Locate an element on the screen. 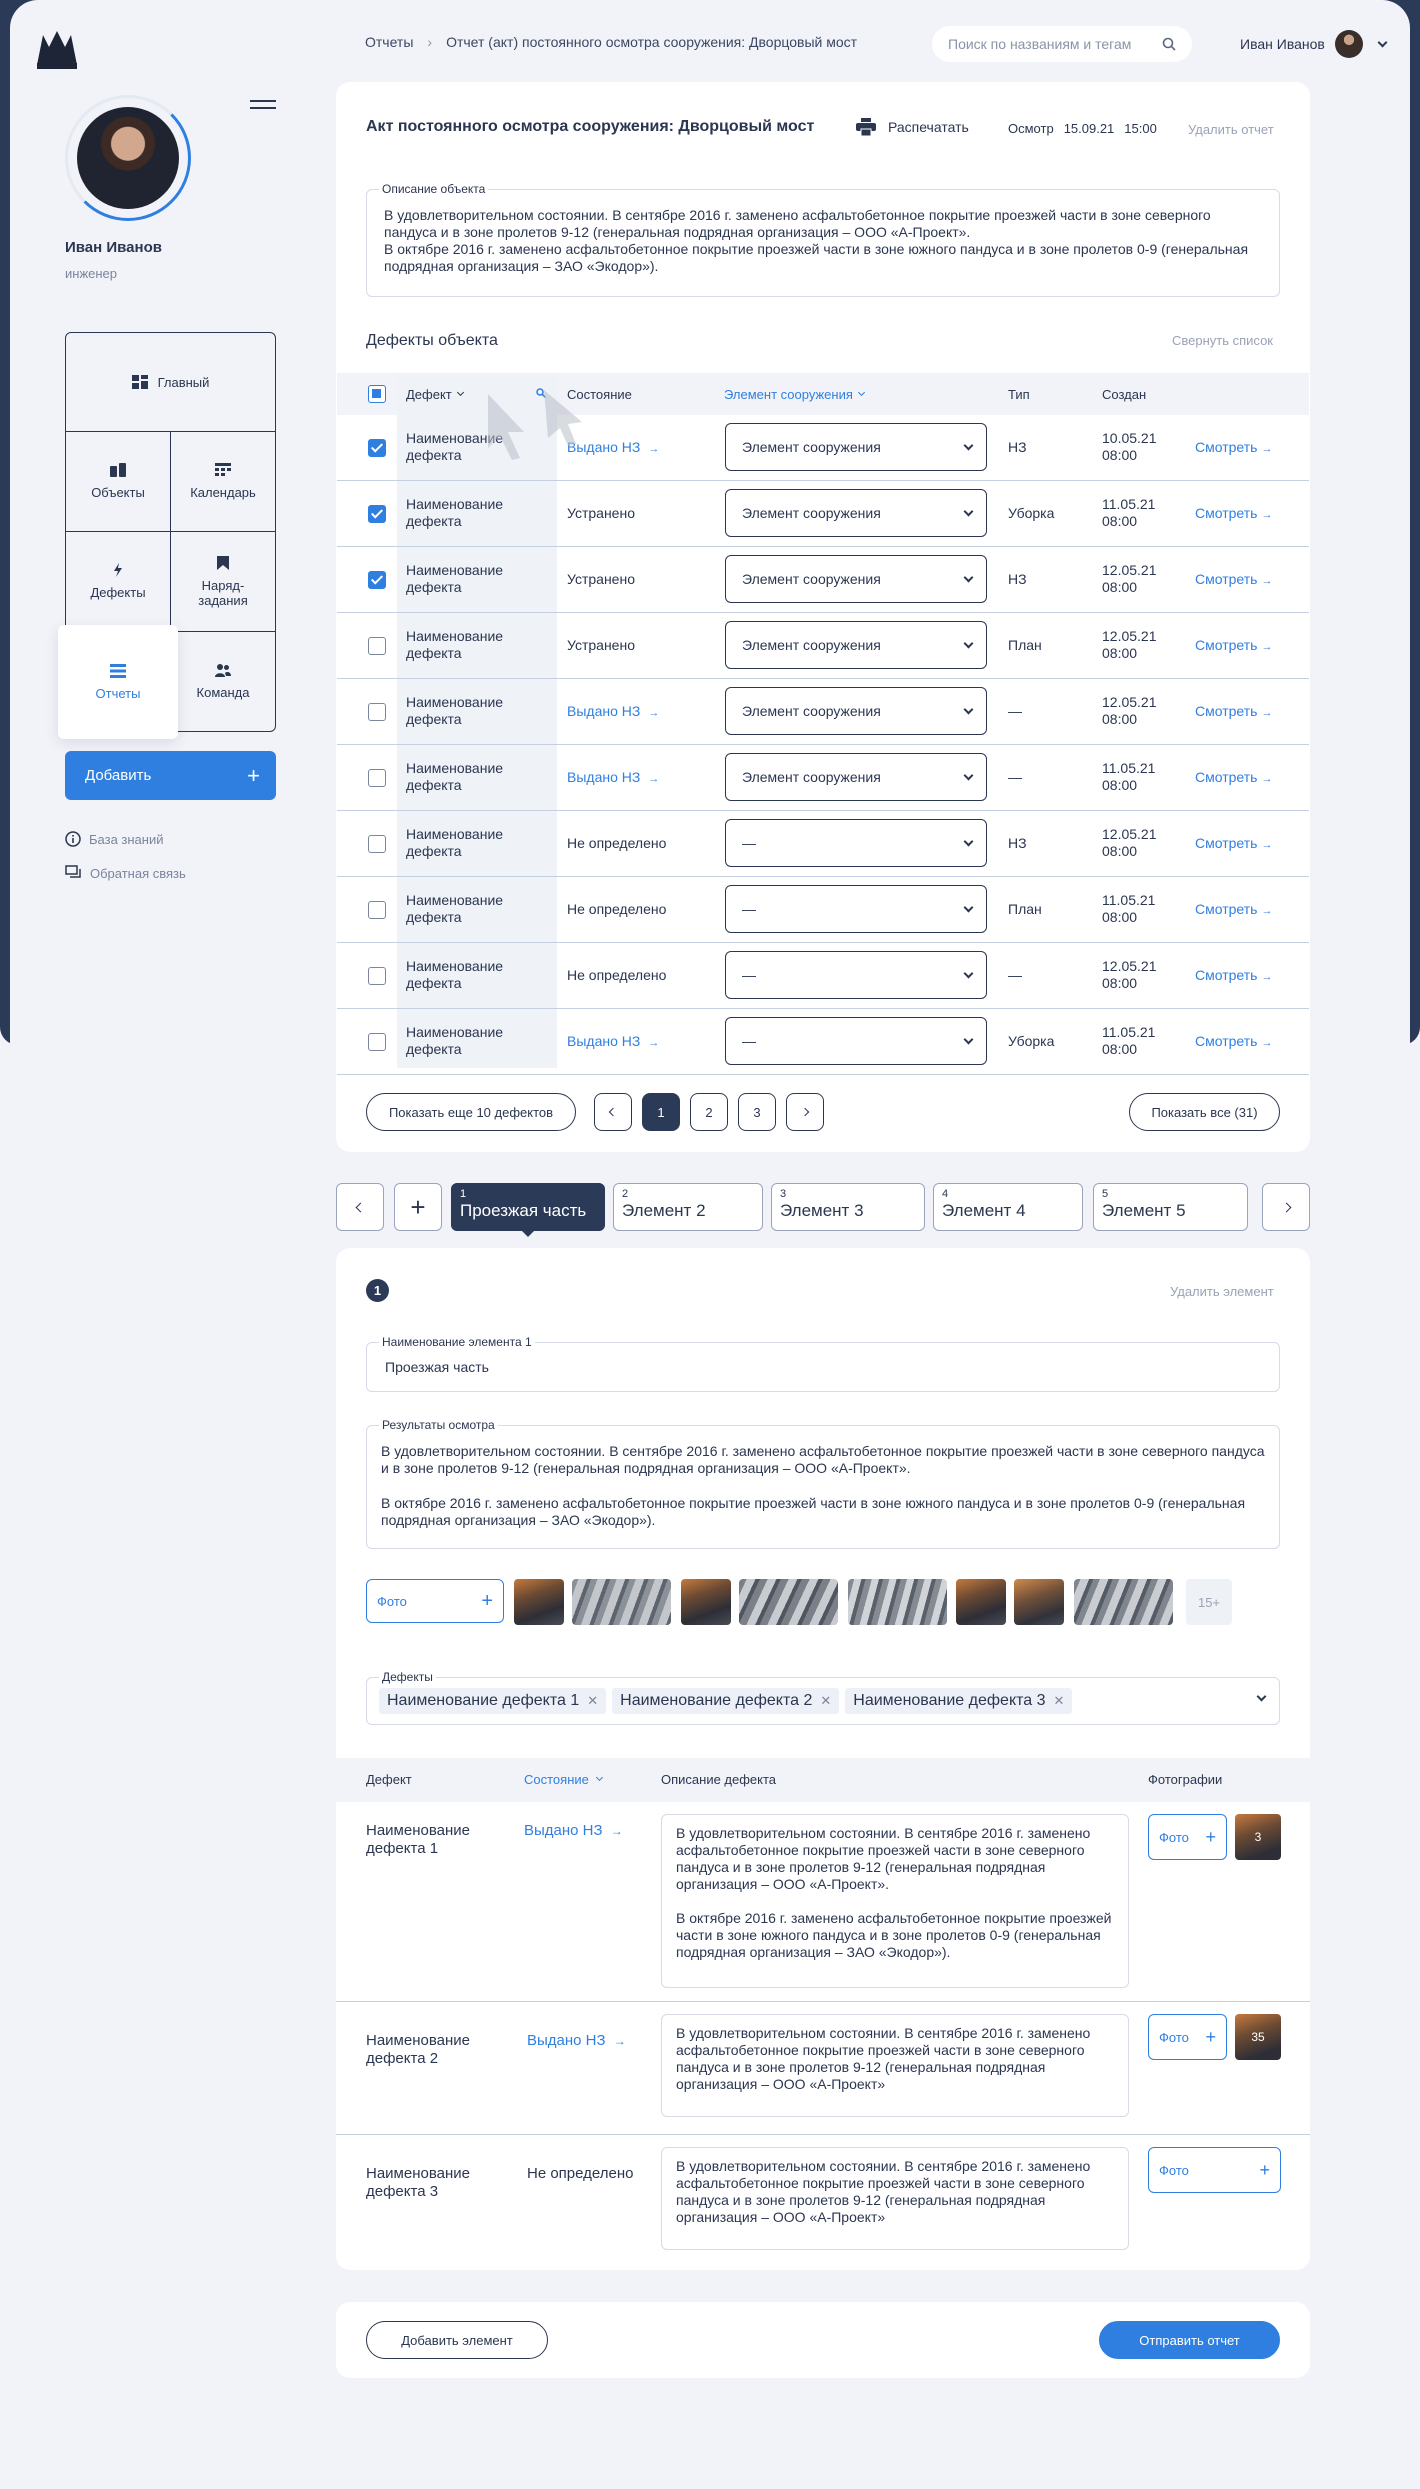  element-tab-3: 3 Элемент 3 is located at coordinates (848, 1207).